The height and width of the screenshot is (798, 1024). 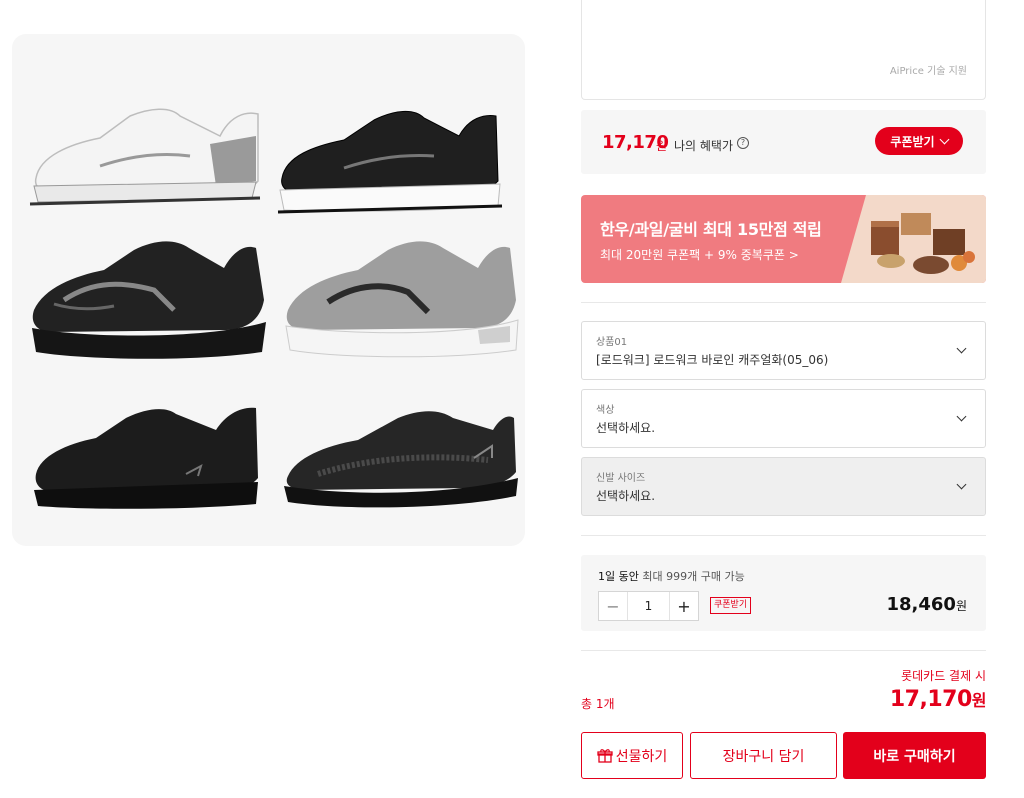 What do you see at coordinates (693, 576) in the screenshot?
I see `purchase-limit-text: 최대 999개 구매 가능` at bounding box center [693, 576].